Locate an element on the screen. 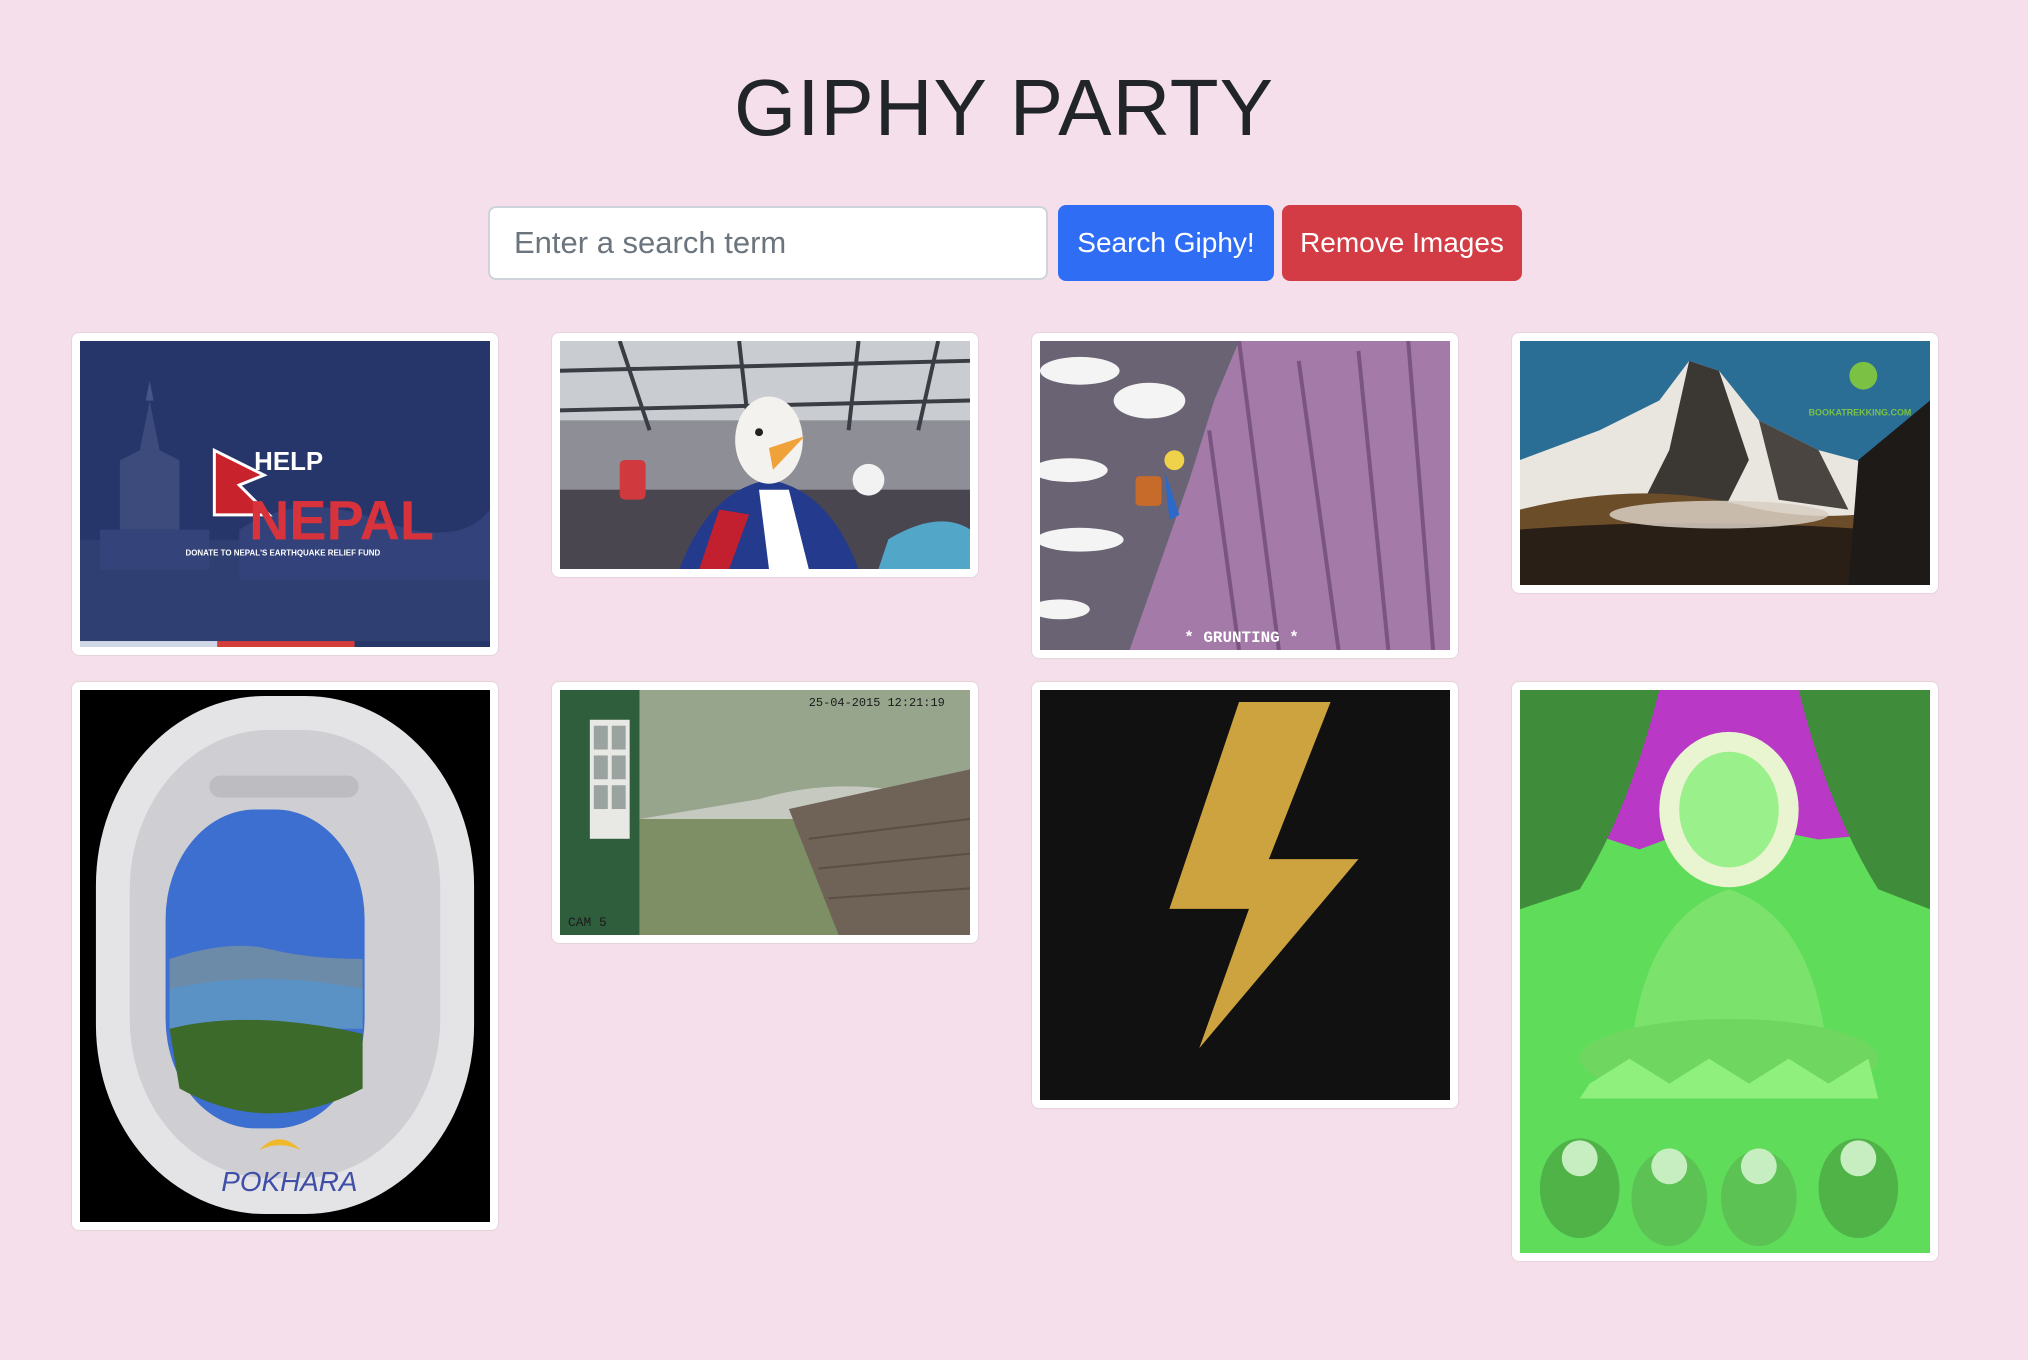 The image size is (2028, 1360). remove-images-button: Remove Images is located at coordinates (1402, 243).